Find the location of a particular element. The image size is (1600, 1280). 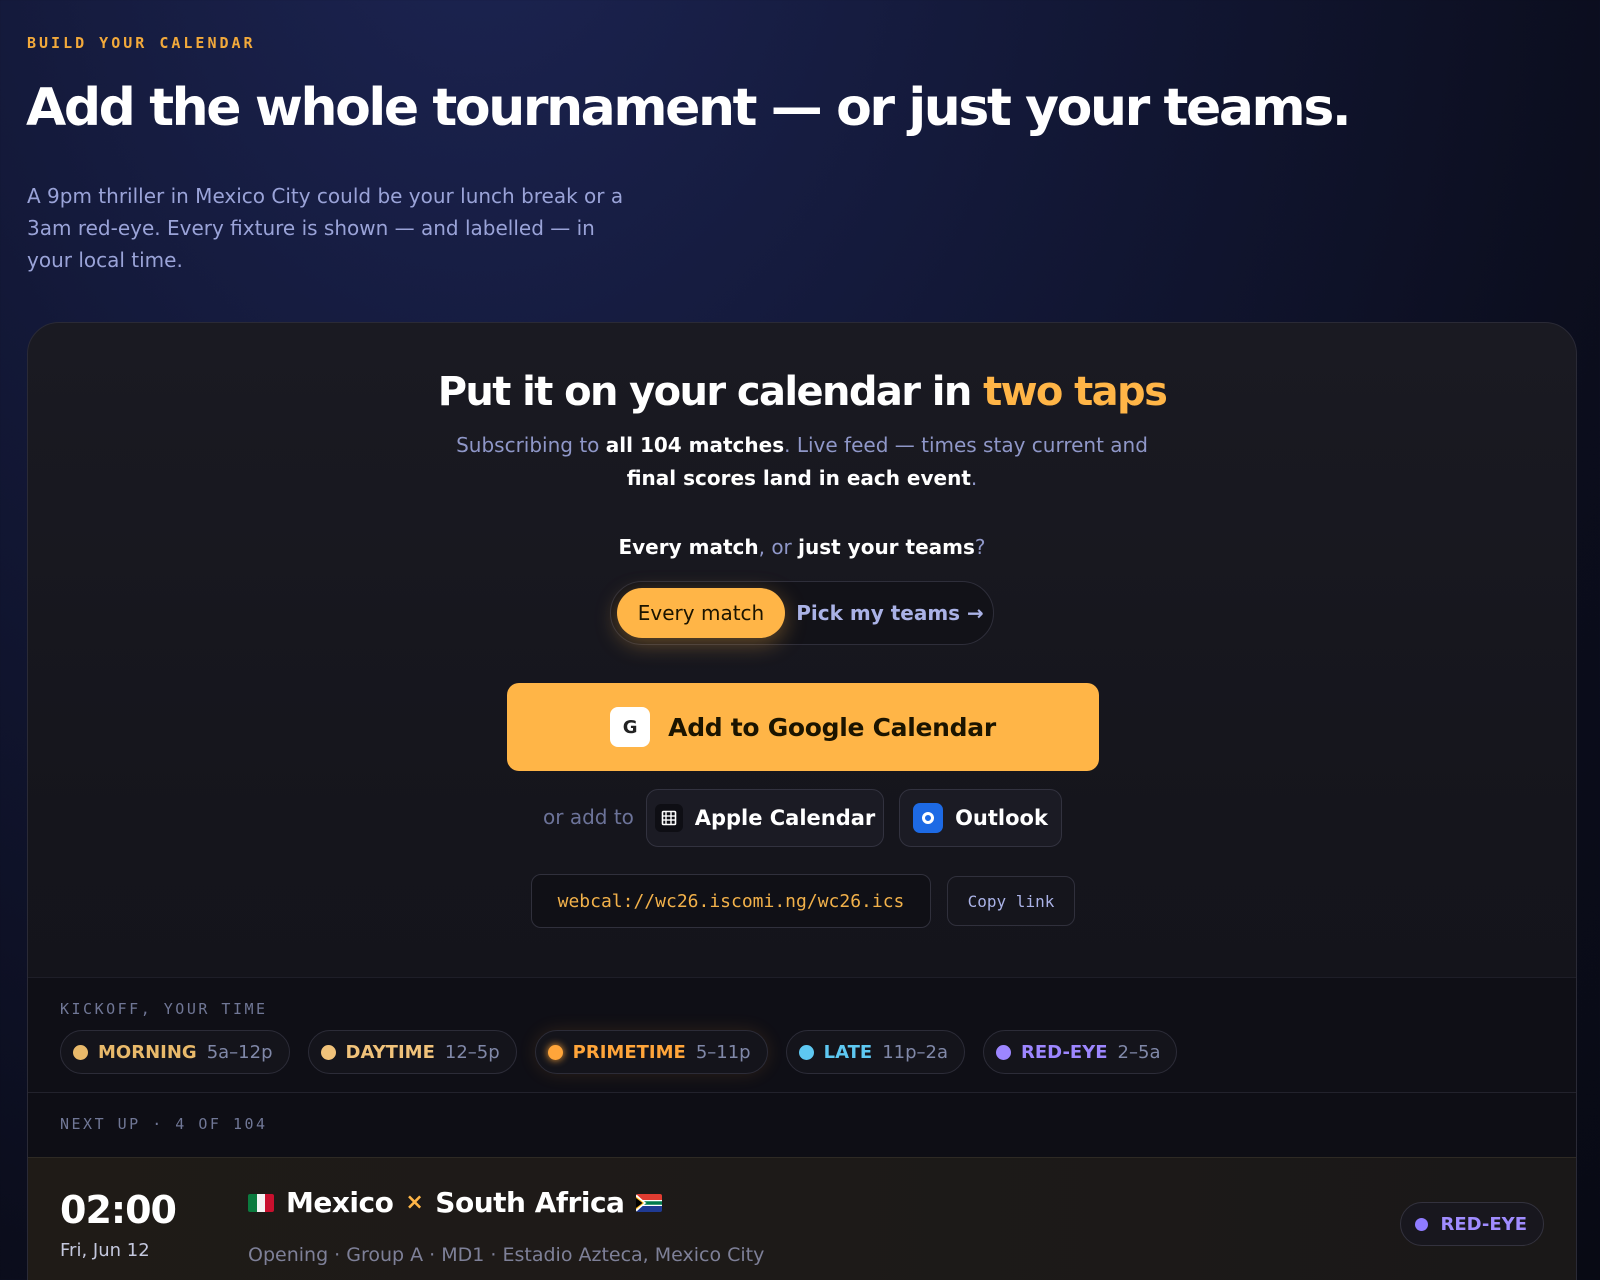

chip-range: 12–5p is located at coordinates (472, 1052).